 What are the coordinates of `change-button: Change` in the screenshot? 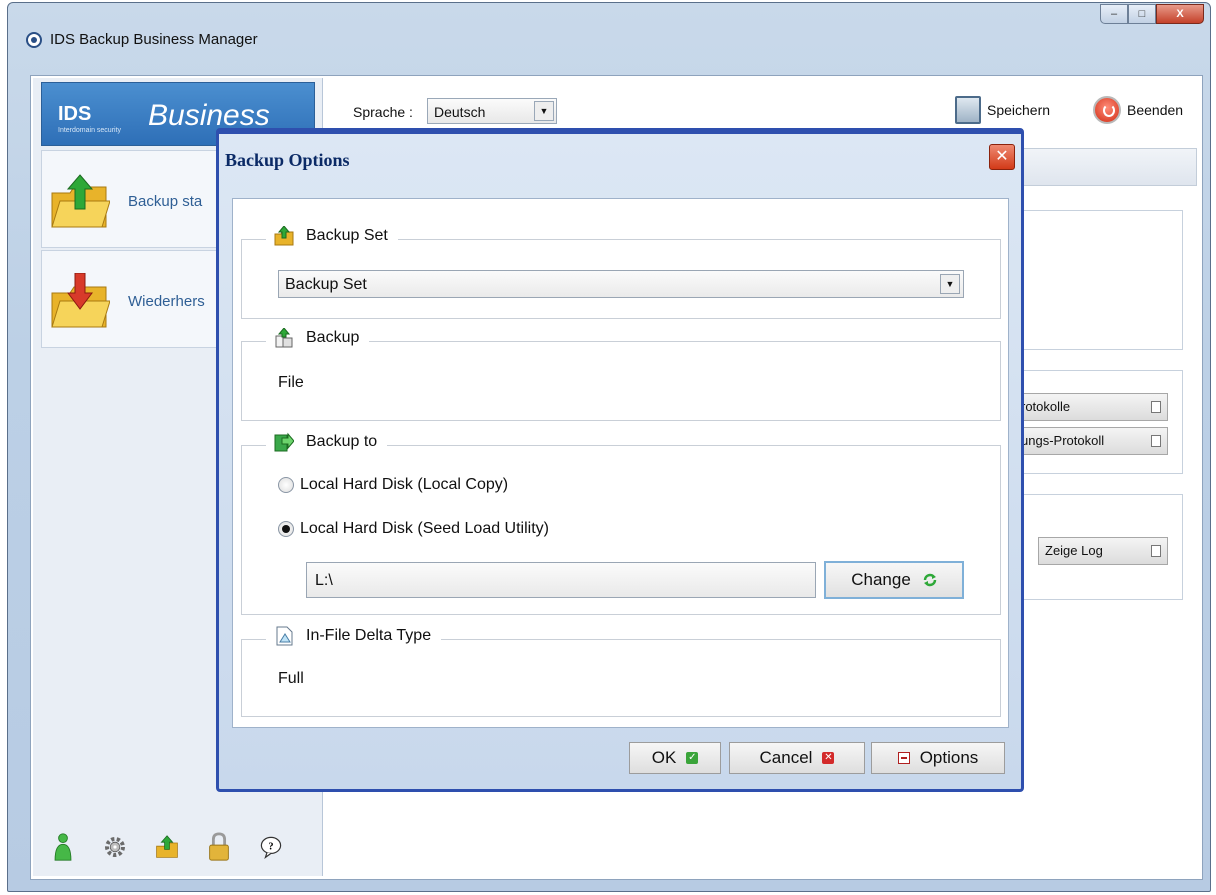 It's located at (894, 580).